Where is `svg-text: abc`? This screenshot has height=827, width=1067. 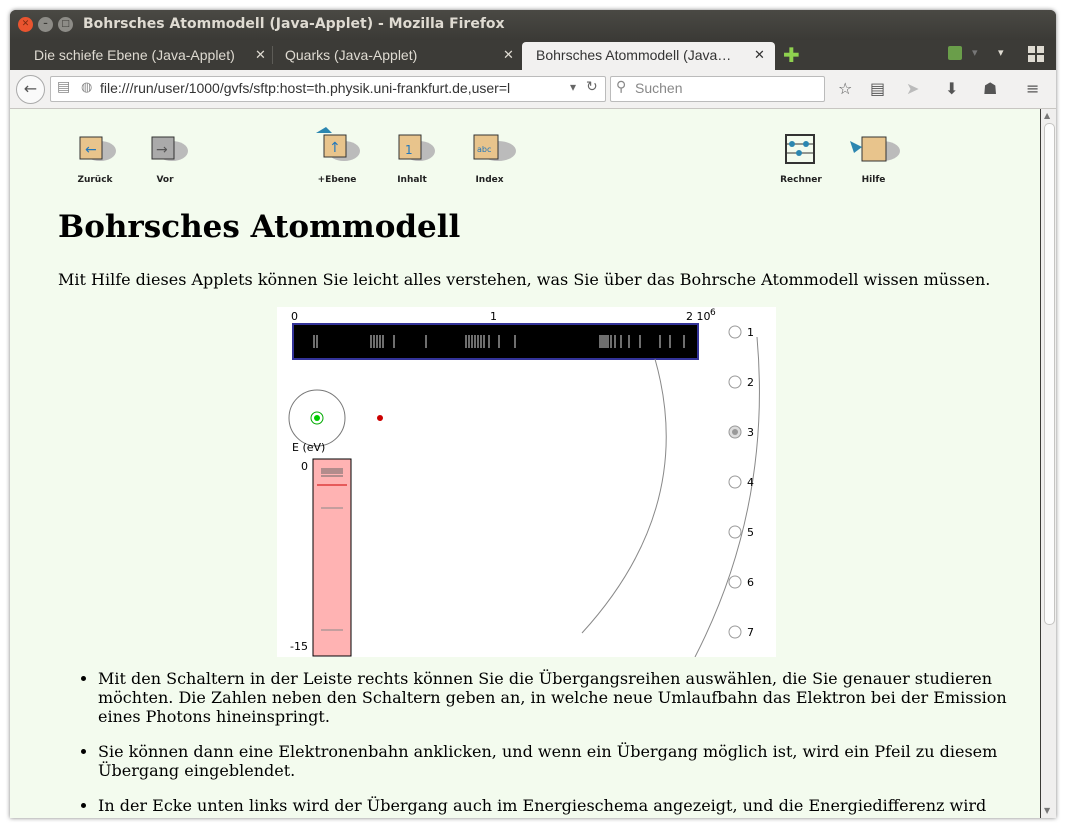
svg-text: abc is located at coordinates (484, 149).